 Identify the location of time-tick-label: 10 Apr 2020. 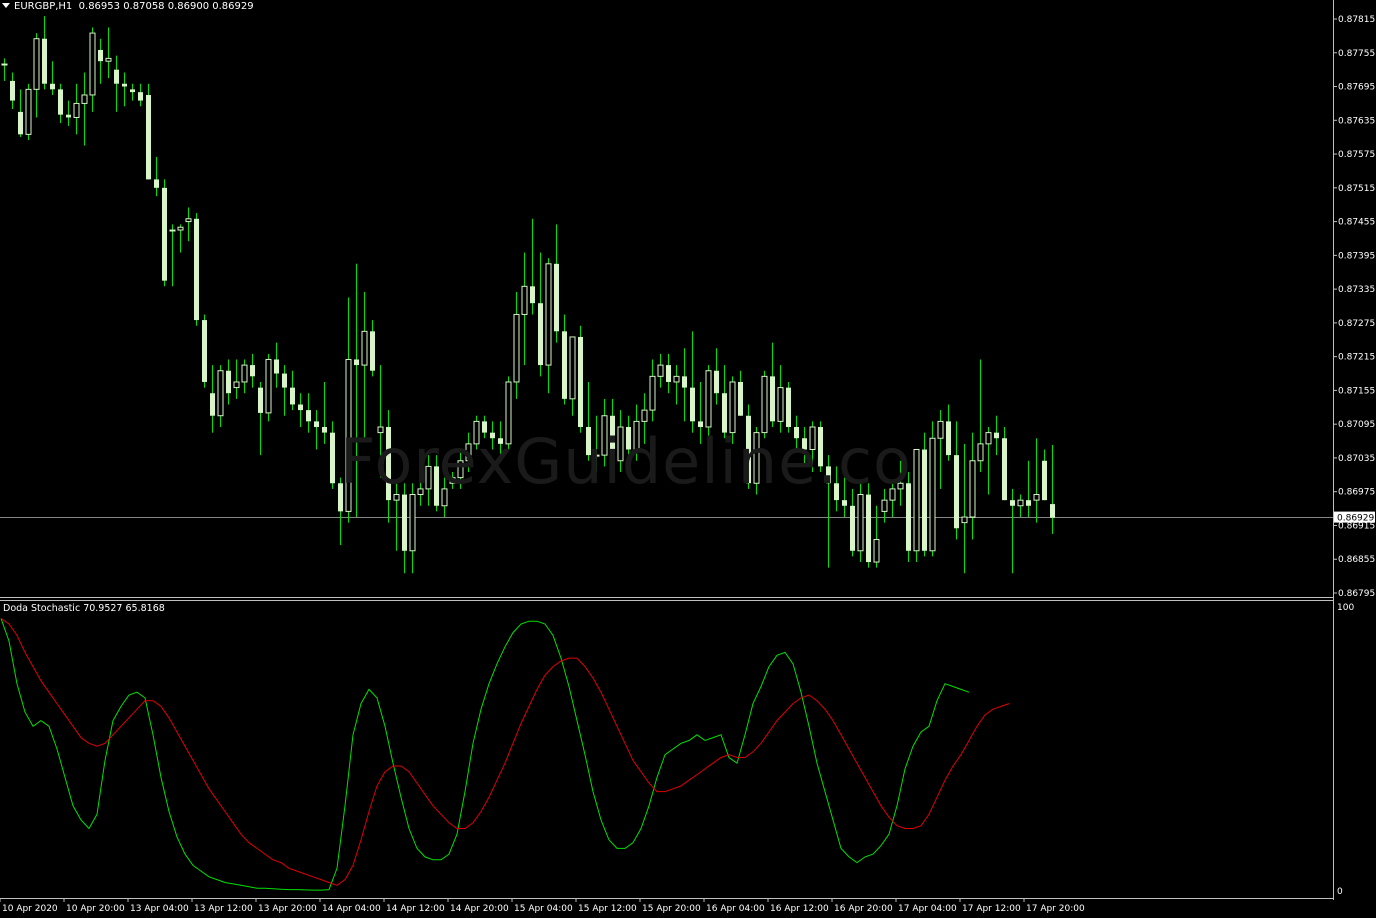
(30, 909).